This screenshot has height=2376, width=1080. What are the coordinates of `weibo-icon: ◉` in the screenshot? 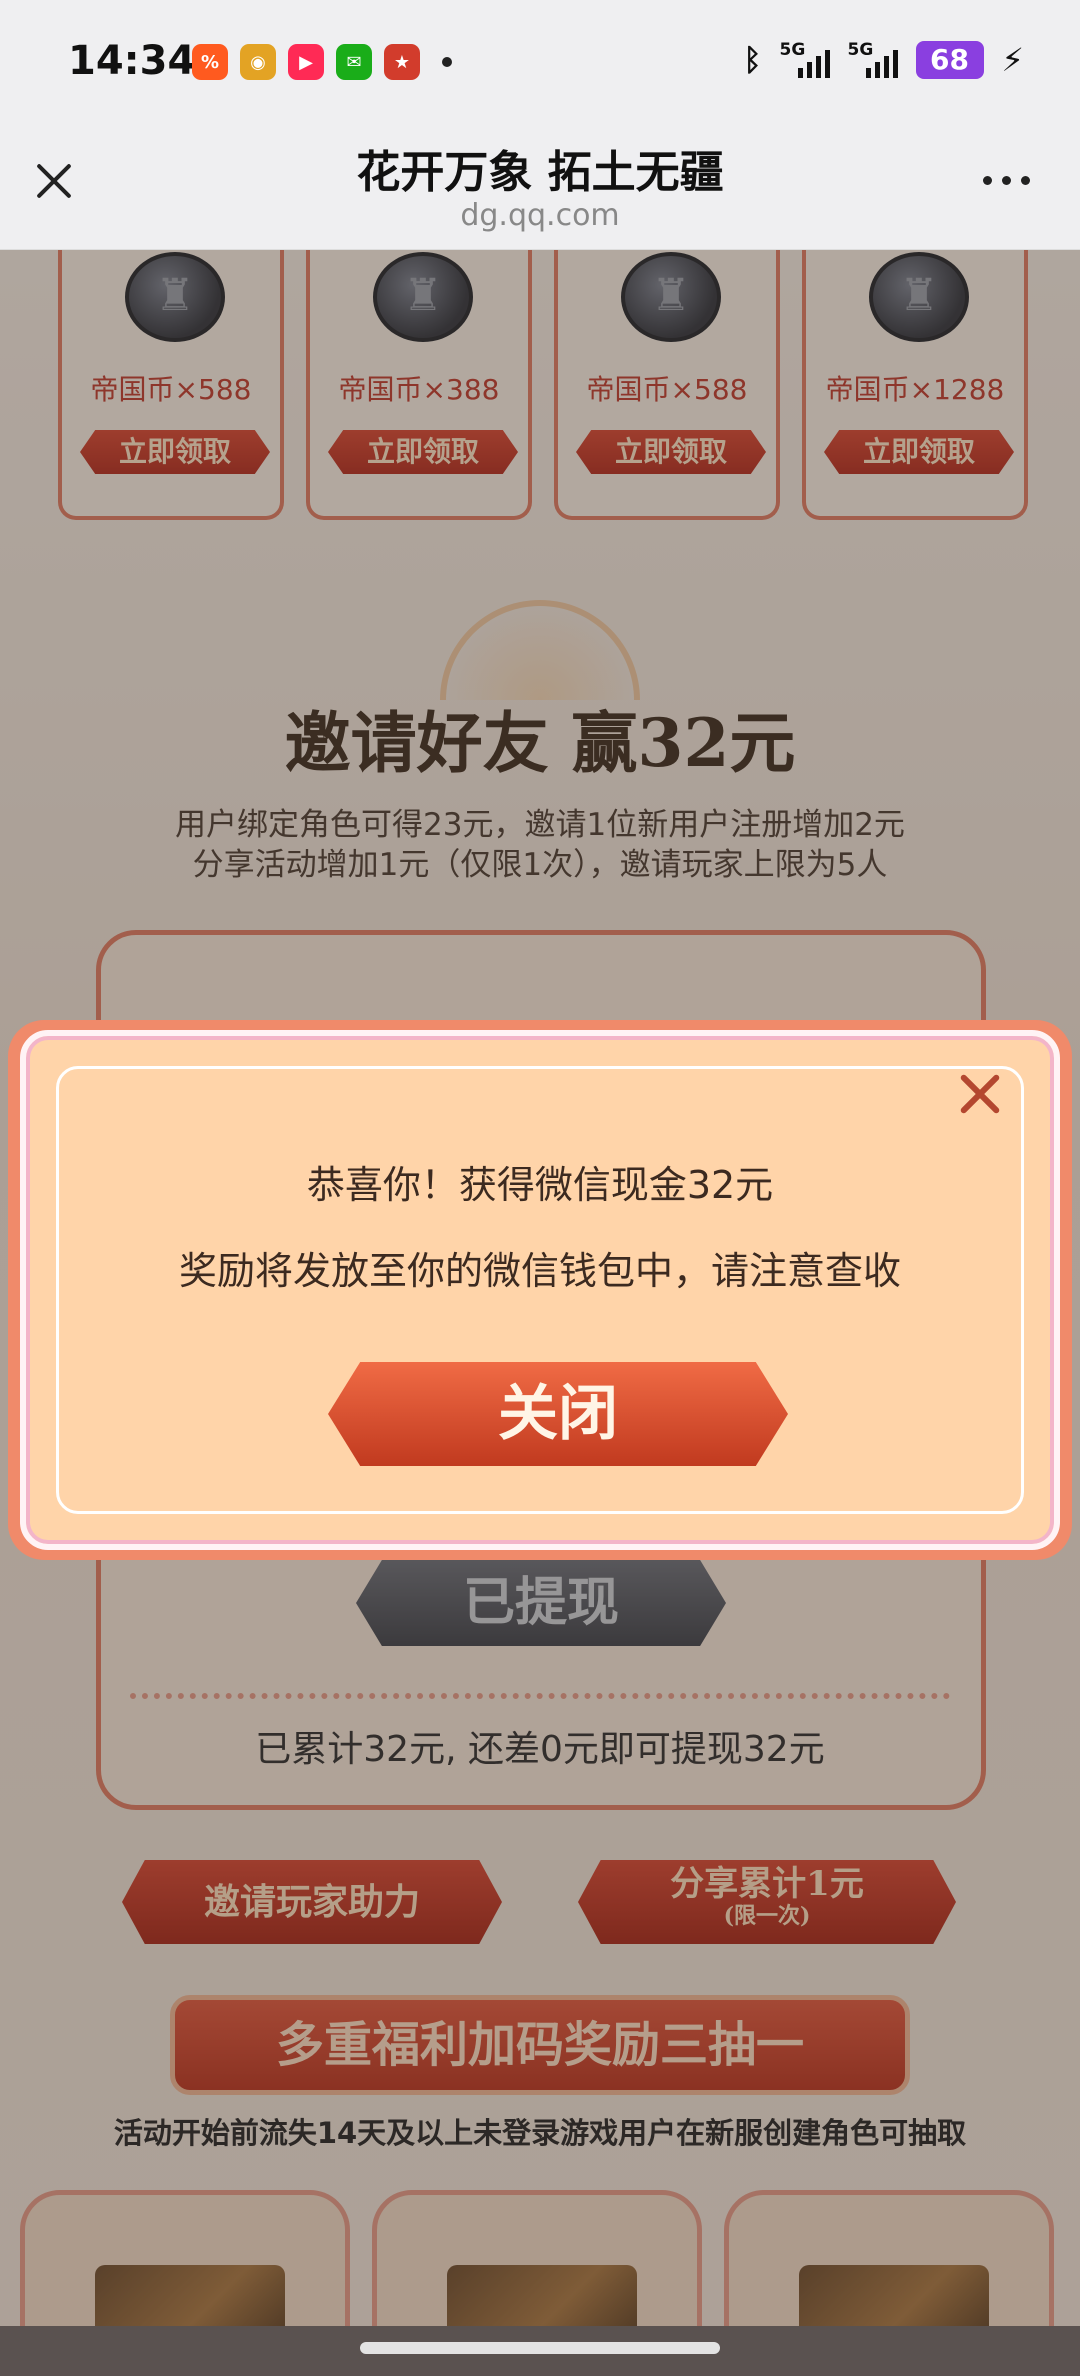 It's located at (258, 62).